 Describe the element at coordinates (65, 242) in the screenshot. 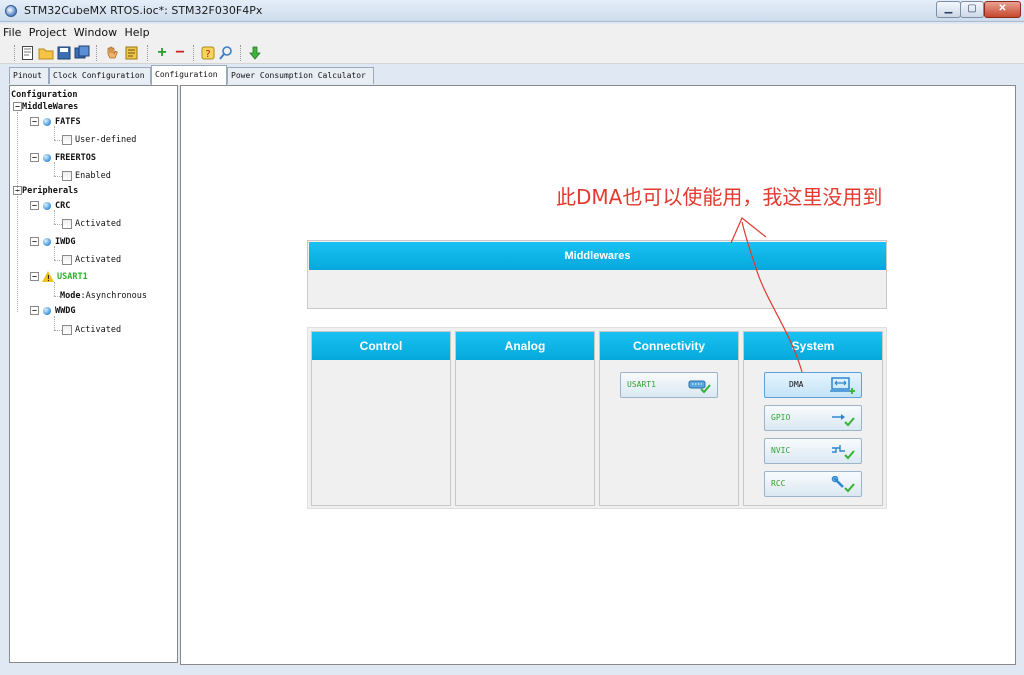

I see `tree-node-label: IWDG` at that location.